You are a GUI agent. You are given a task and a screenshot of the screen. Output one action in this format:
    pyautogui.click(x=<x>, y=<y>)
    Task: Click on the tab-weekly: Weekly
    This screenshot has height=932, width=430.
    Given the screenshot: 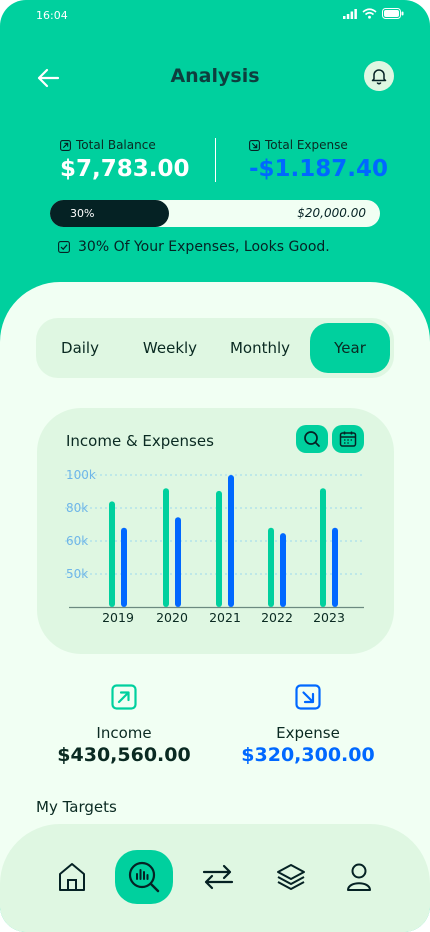 What is the action you would take?
    pyautogui.click(x=170, y=348)
    